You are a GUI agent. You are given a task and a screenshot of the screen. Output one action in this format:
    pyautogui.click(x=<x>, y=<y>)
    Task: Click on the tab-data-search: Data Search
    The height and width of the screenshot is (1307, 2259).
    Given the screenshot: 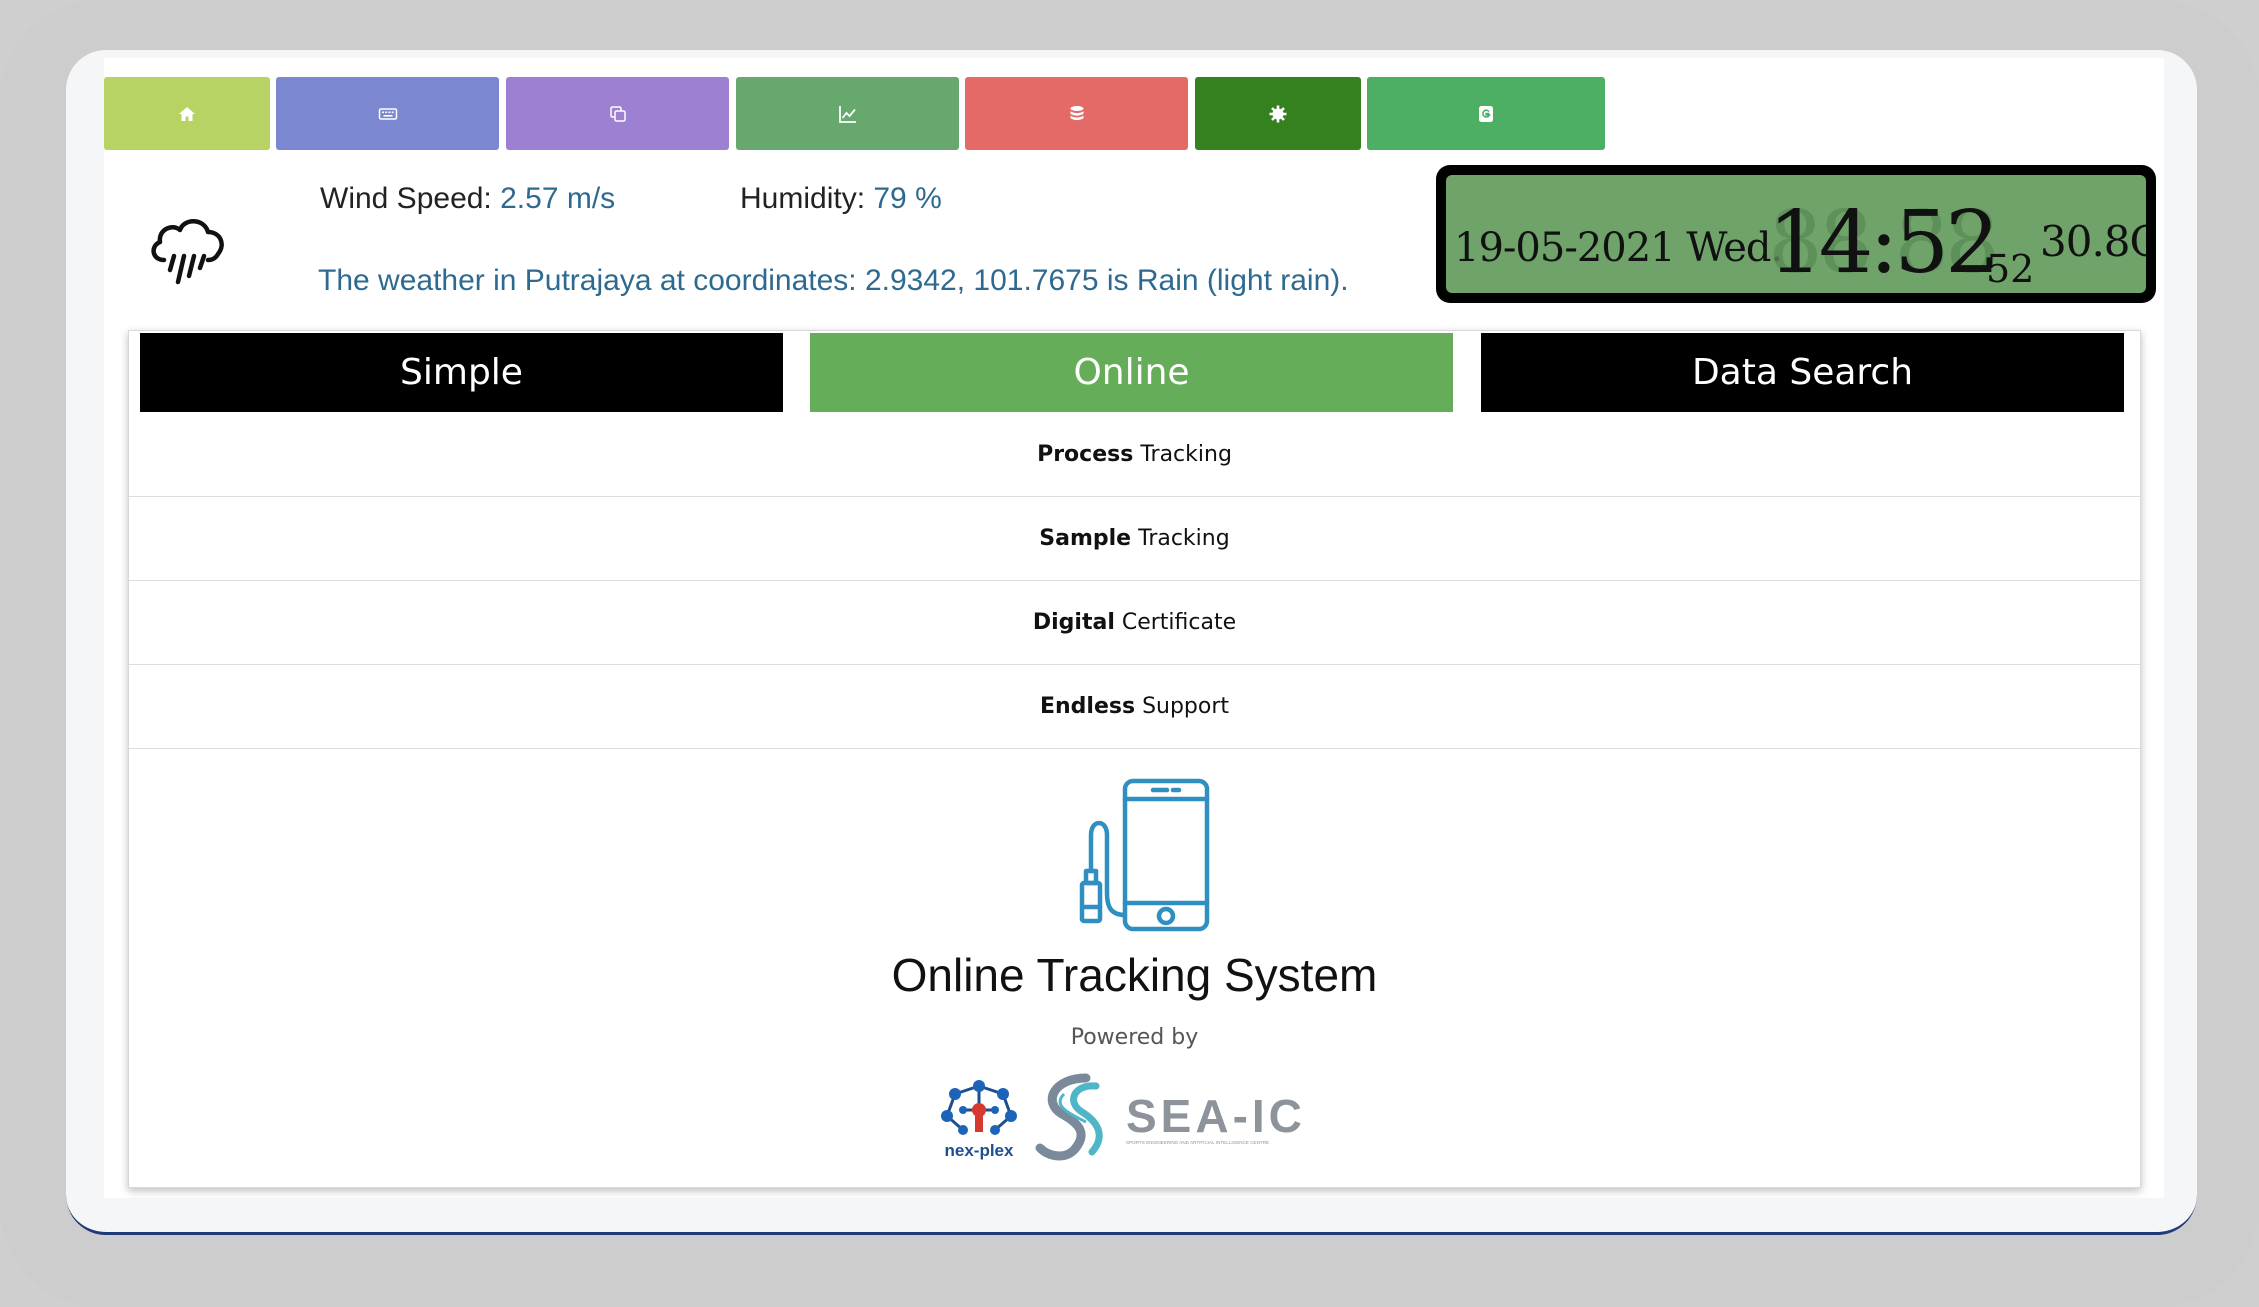 What is the action you would take?
    pyautogui.click(x=1802, y=372)
    